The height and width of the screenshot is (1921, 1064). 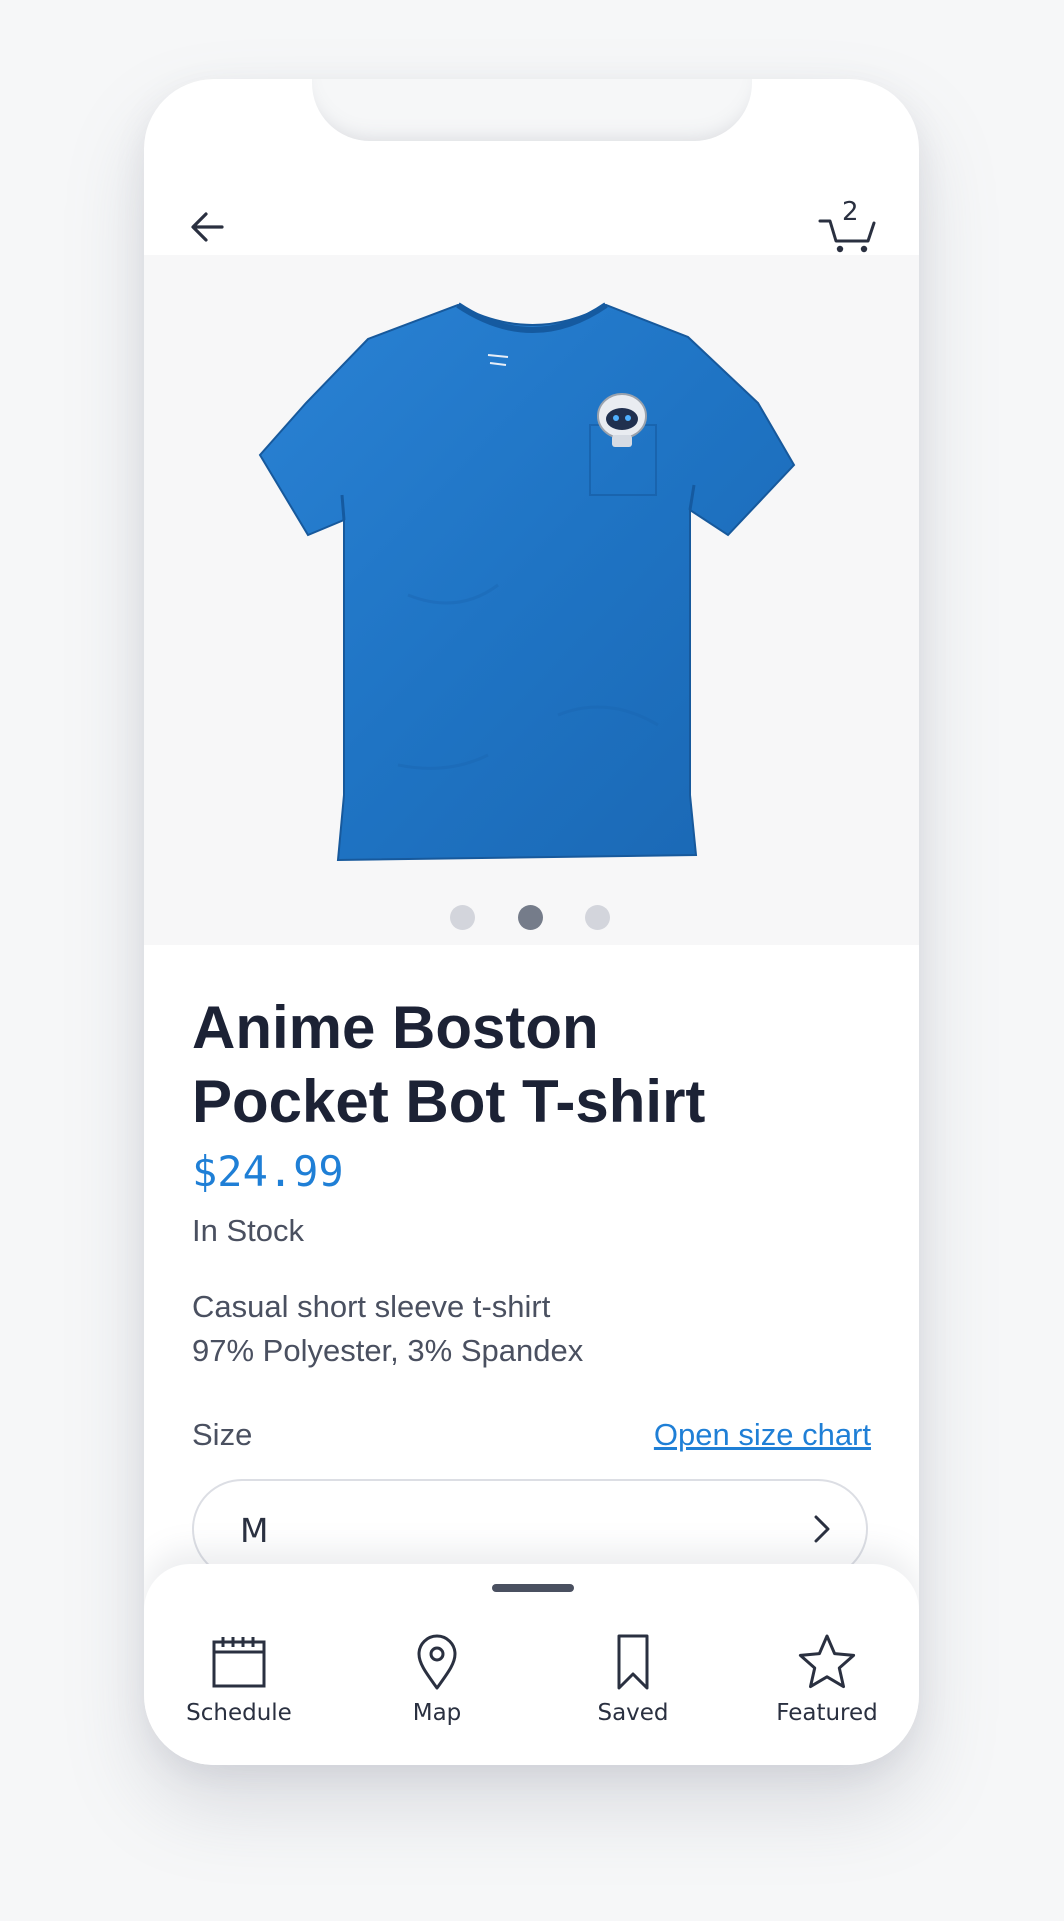 I want to click on notch, so click(x=532, y=110).